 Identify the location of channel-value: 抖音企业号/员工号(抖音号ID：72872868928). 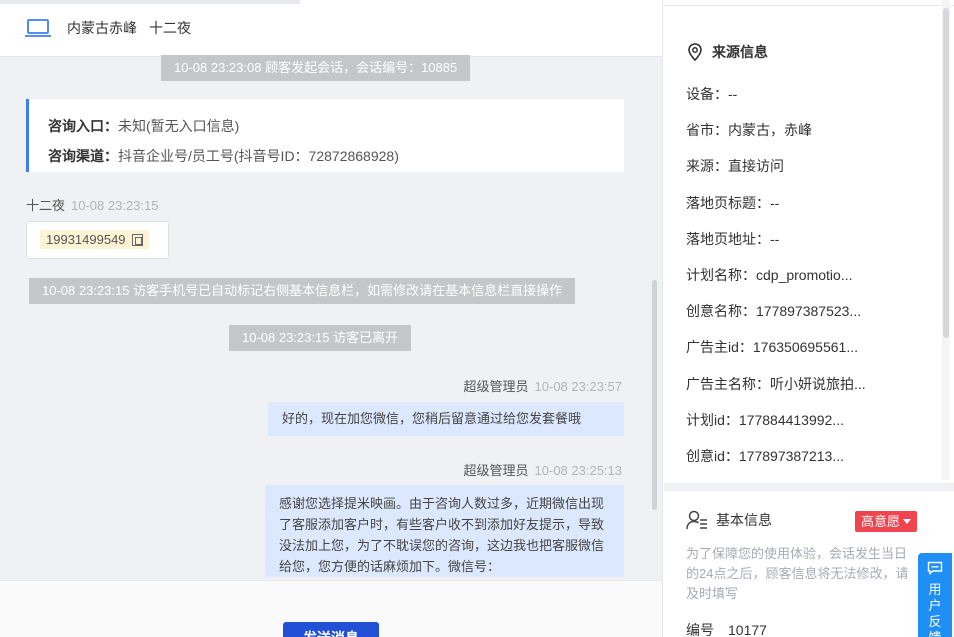
(258, 156).